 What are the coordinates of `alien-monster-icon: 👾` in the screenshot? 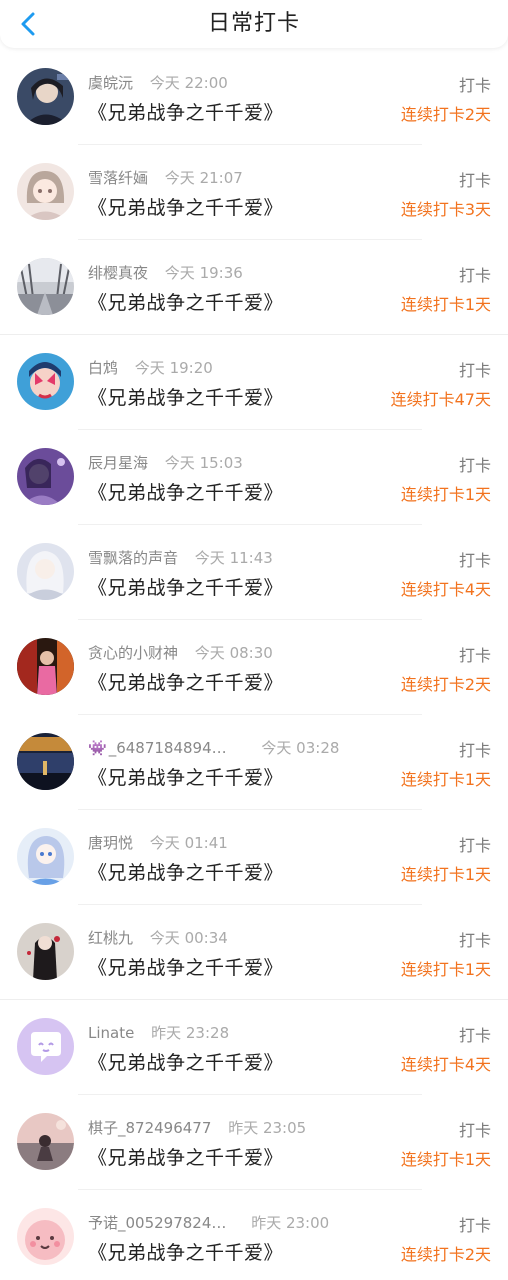 It's located at (97, 748).